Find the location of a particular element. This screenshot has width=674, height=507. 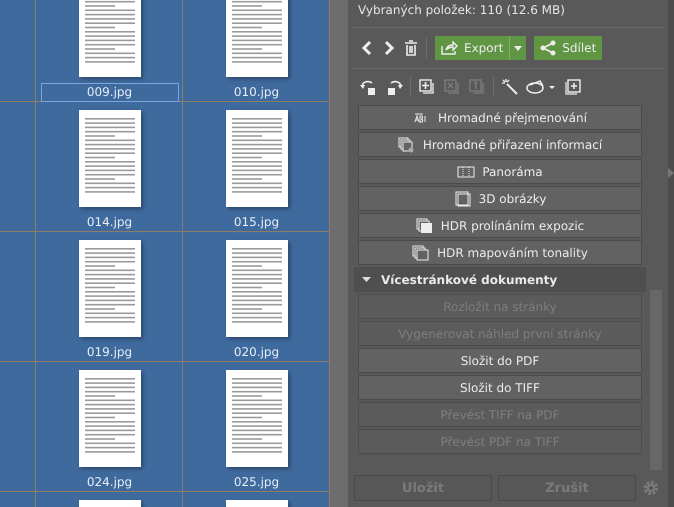

settings-icon is located at coordinates (651, 488).